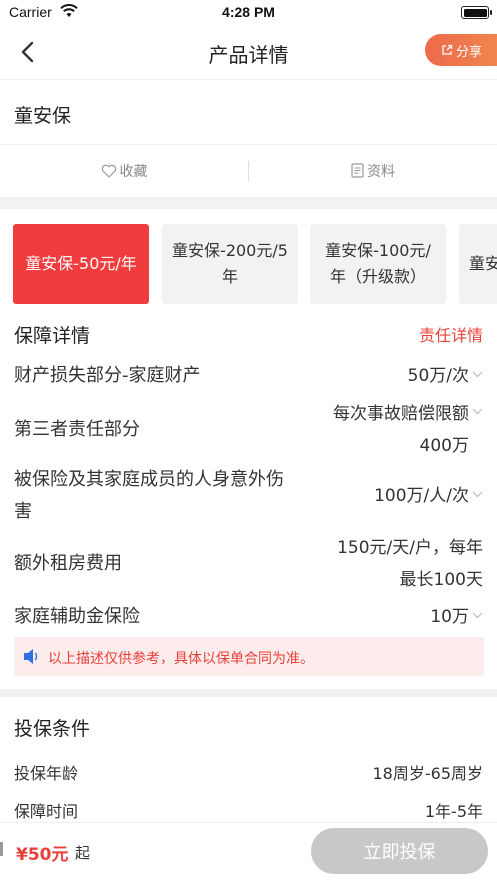 This screenshot has width=497, height=883. What do you see at coordinates (77, 429) in the screenshot?
I see `coverage-label: 第三者责任部分` at bounding box center [77, 429].